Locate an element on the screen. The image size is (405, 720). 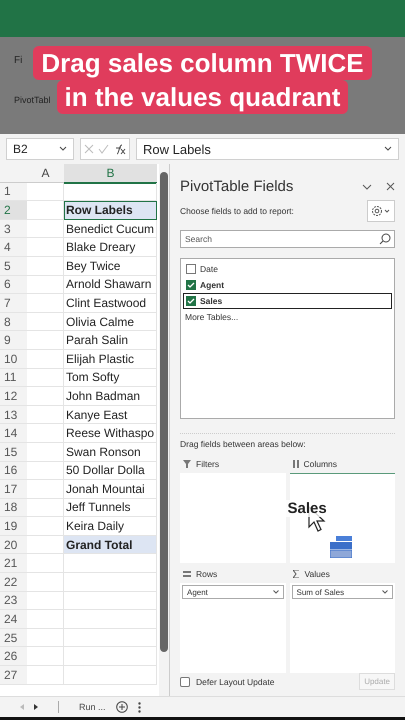
row-header: 26 is located at coordinates (13, 656).